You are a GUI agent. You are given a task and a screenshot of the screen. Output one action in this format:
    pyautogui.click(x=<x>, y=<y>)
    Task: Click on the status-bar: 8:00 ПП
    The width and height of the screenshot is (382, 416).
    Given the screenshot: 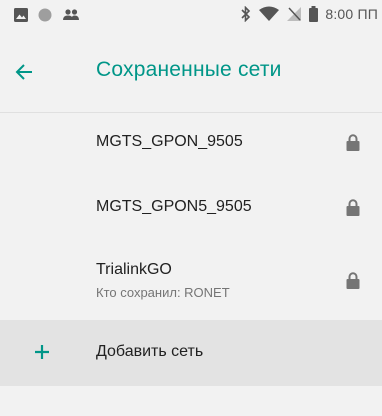 What is the action you would take?
    pyautogui.click(x=191, y=16)
    